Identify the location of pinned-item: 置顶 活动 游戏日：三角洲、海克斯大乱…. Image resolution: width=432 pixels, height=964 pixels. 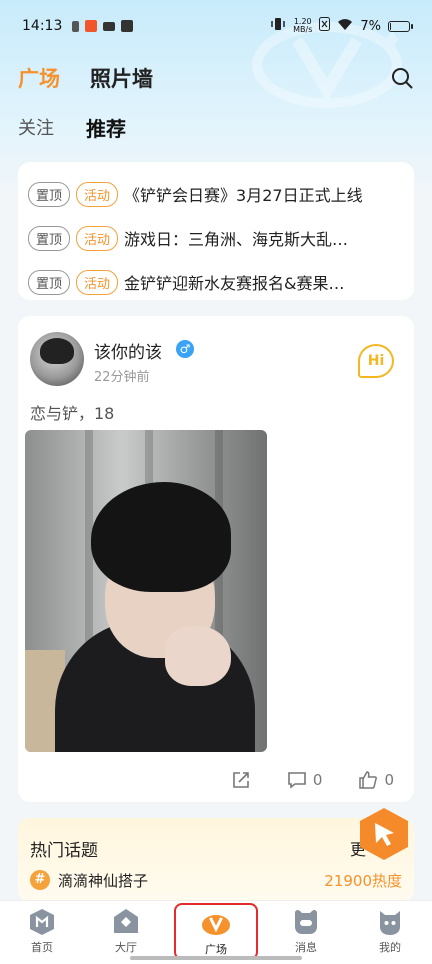
(216, 238).